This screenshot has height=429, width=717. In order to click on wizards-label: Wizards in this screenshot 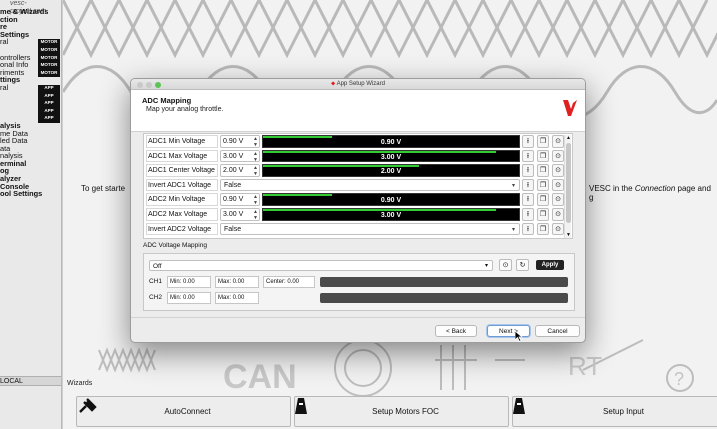, I will do `click(80, 383)`.